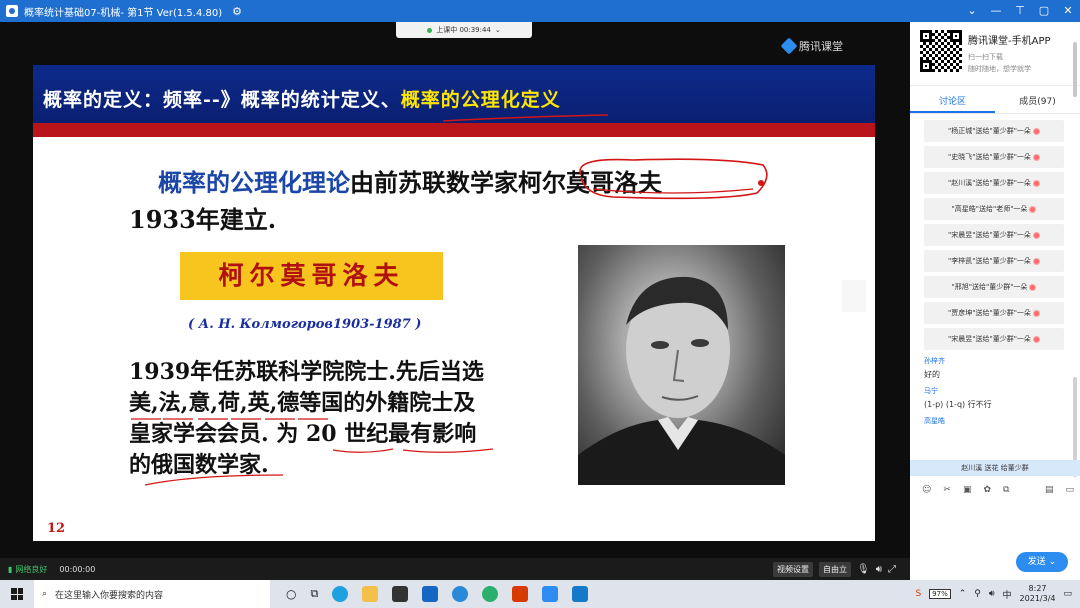 The image size is (1080, 608). What do you see at coordinates (455, 569) in the screenshot?
I see `stage-toolbar: ▮ 网络良好 00:00:00 视频设置 自由立 🎙︎ 🔊︎ ⤢` at bounding box center [455, 569].